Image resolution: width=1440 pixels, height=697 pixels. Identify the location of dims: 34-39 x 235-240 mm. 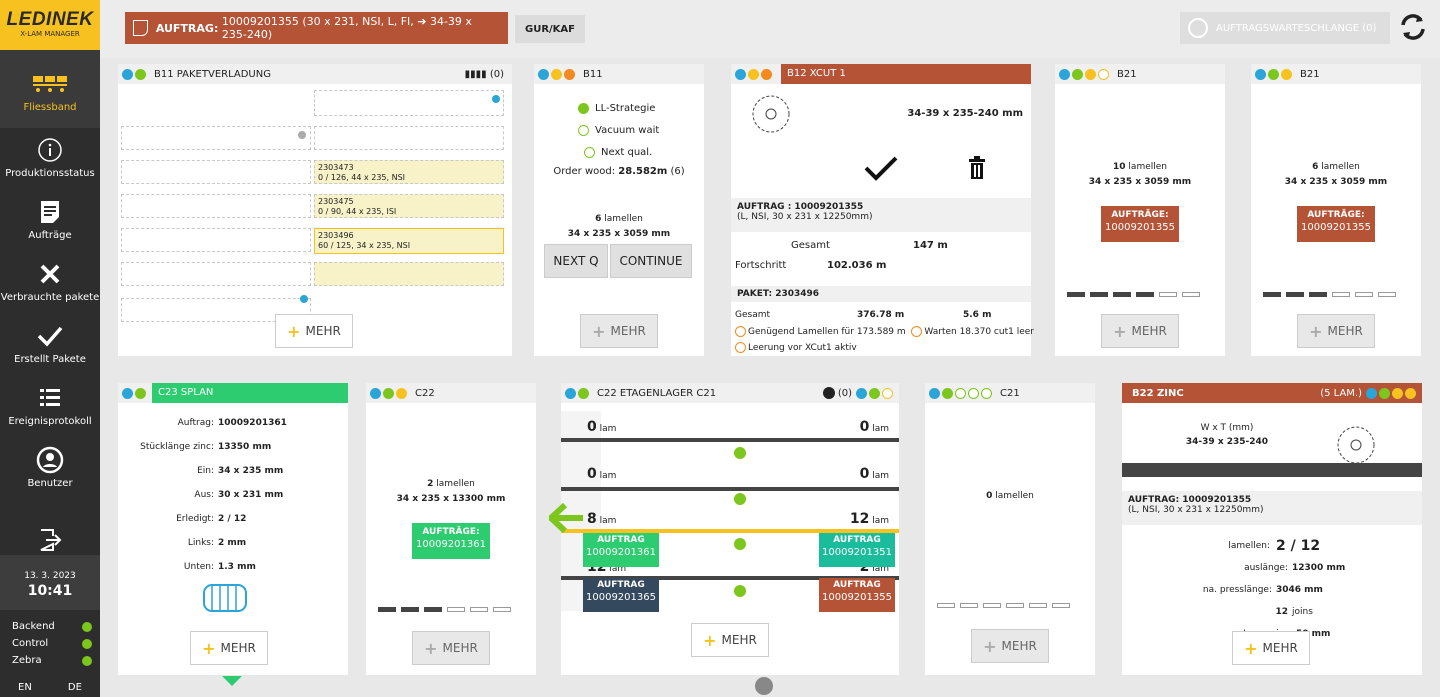
(965, 113).